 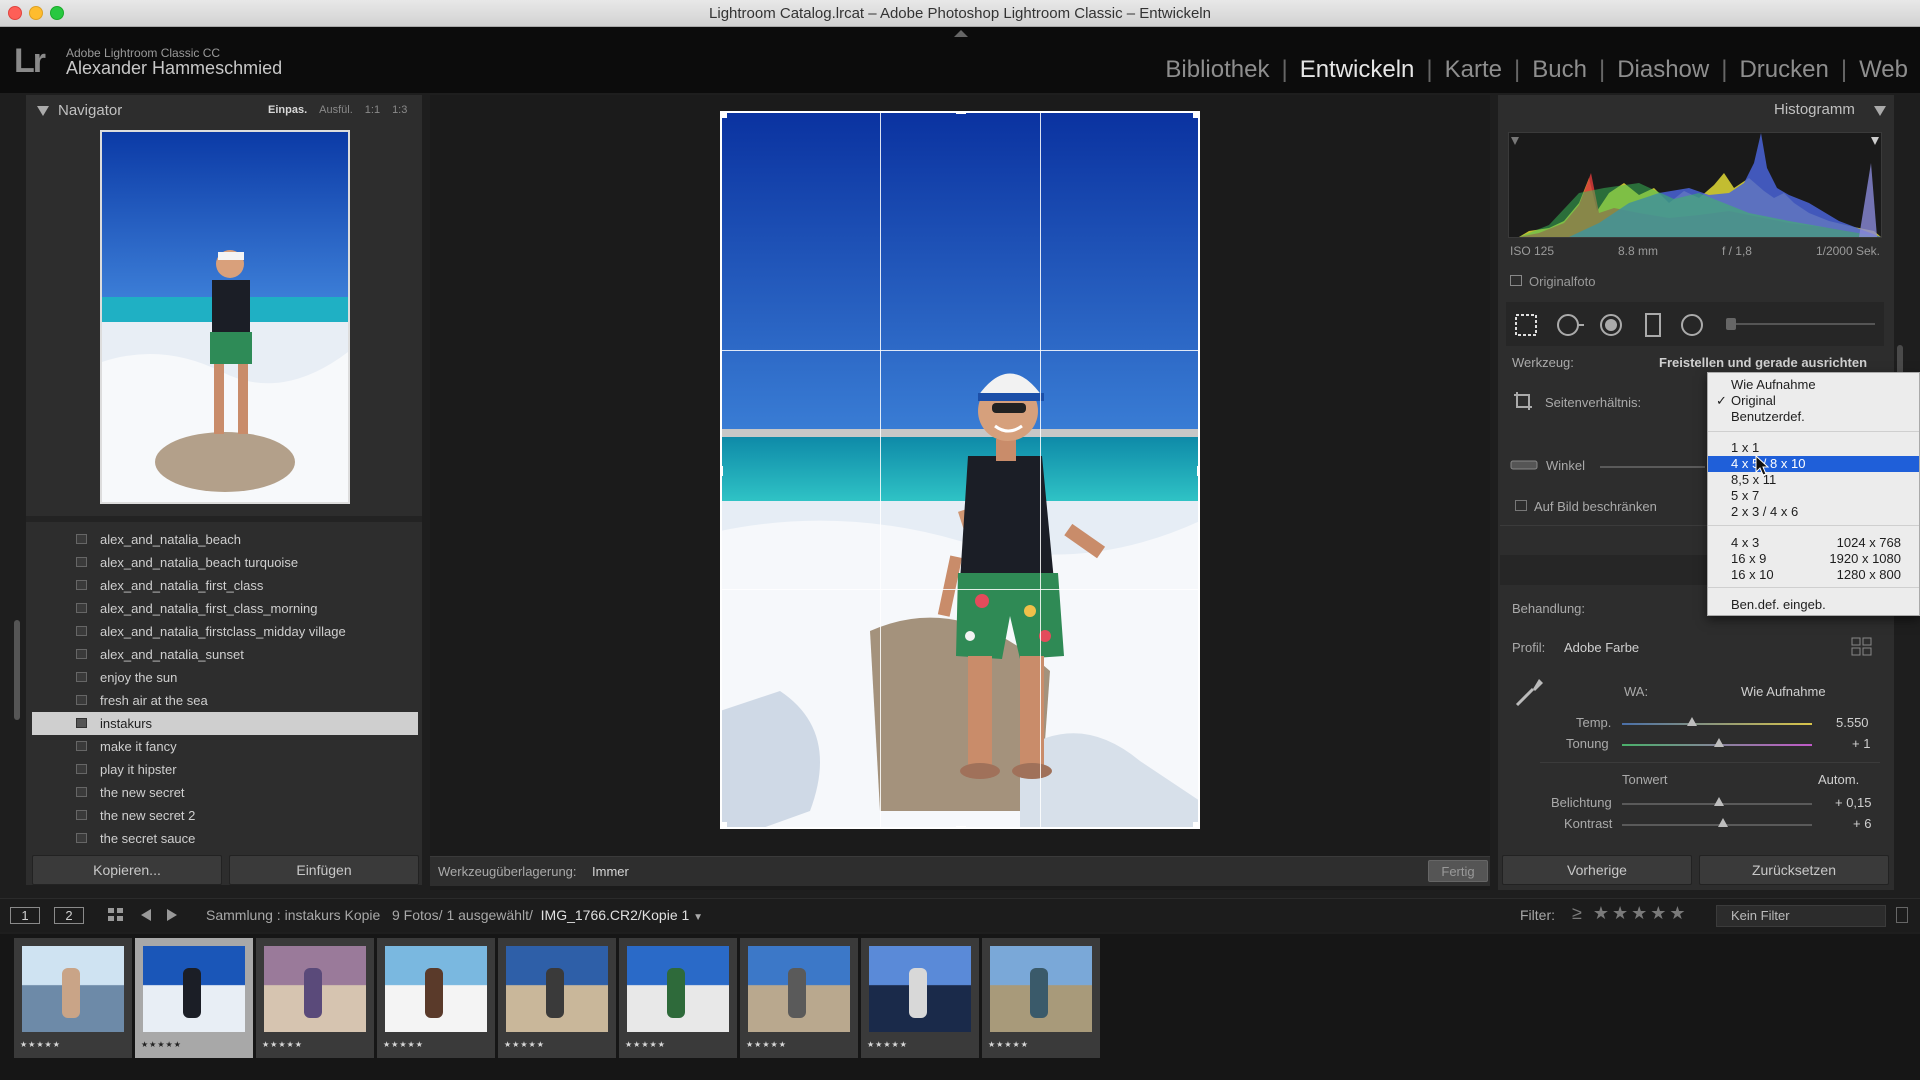 What do you see at coordinates (116, 915) in the screenshot?
I see `grid-view-icon` at bounding box center [116, 915].